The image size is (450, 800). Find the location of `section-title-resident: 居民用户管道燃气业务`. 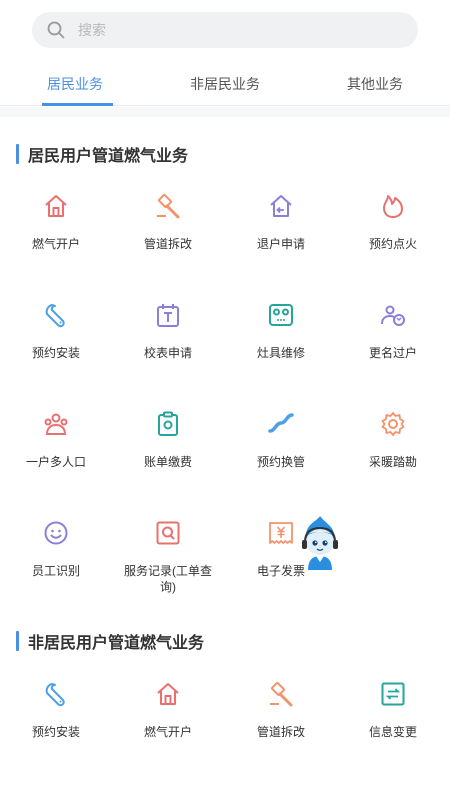

section-title-resident: 居民用户管道燃气业务 is located at coordinates (102, 154).